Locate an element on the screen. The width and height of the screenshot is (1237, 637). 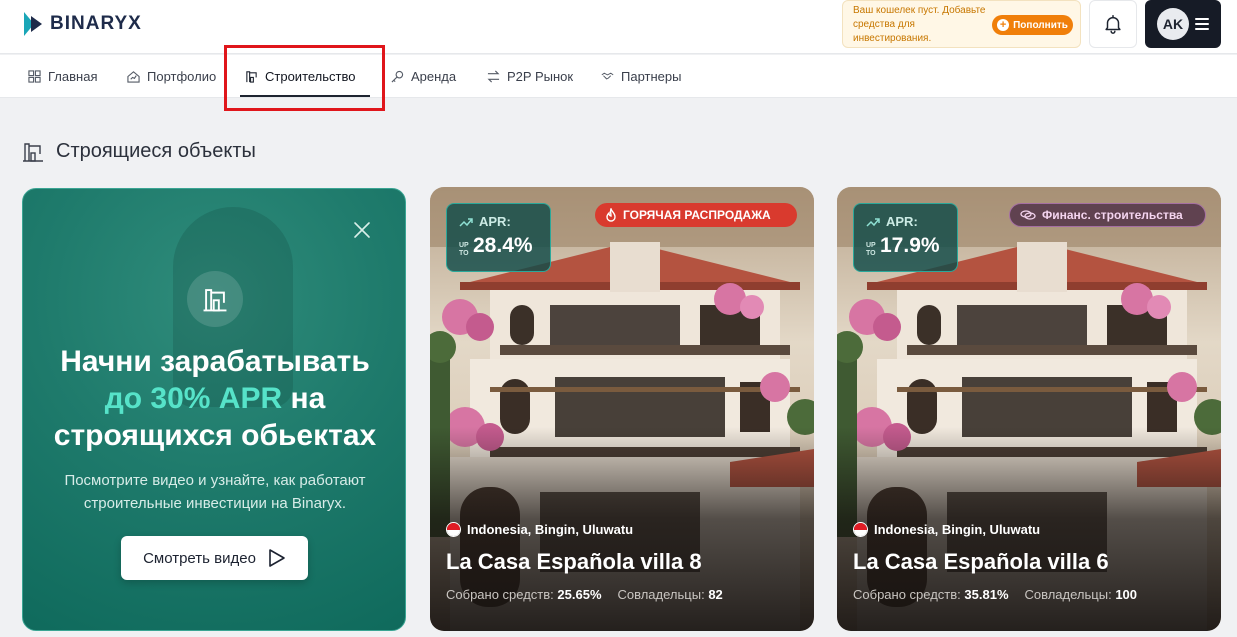
nav-item-portfolio: Портфолио is located at coordinates (171, 76).